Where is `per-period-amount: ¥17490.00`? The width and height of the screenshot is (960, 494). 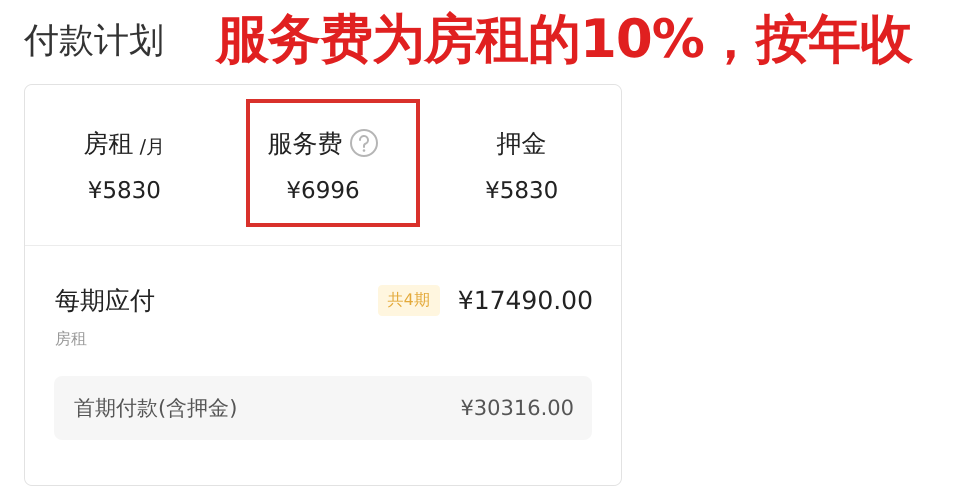 per-period-amount: ¥17490.00 is located at coordinates (525, 300).